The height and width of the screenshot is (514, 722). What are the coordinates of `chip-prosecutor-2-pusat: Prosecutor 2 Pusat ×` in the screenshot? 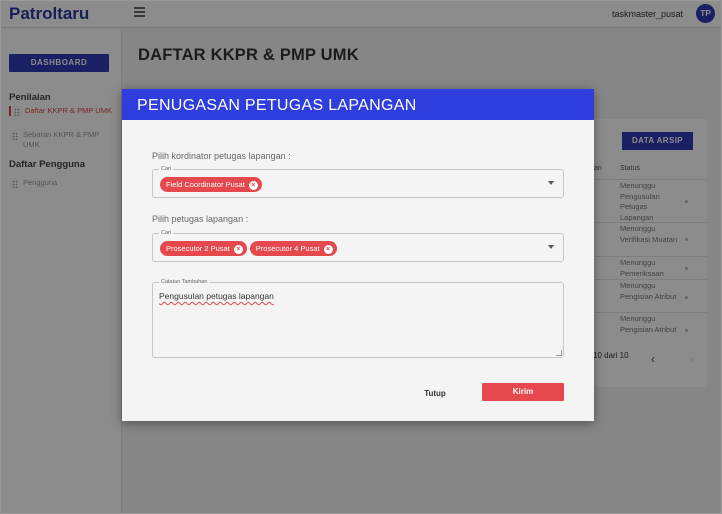 It's located at (203, 248).